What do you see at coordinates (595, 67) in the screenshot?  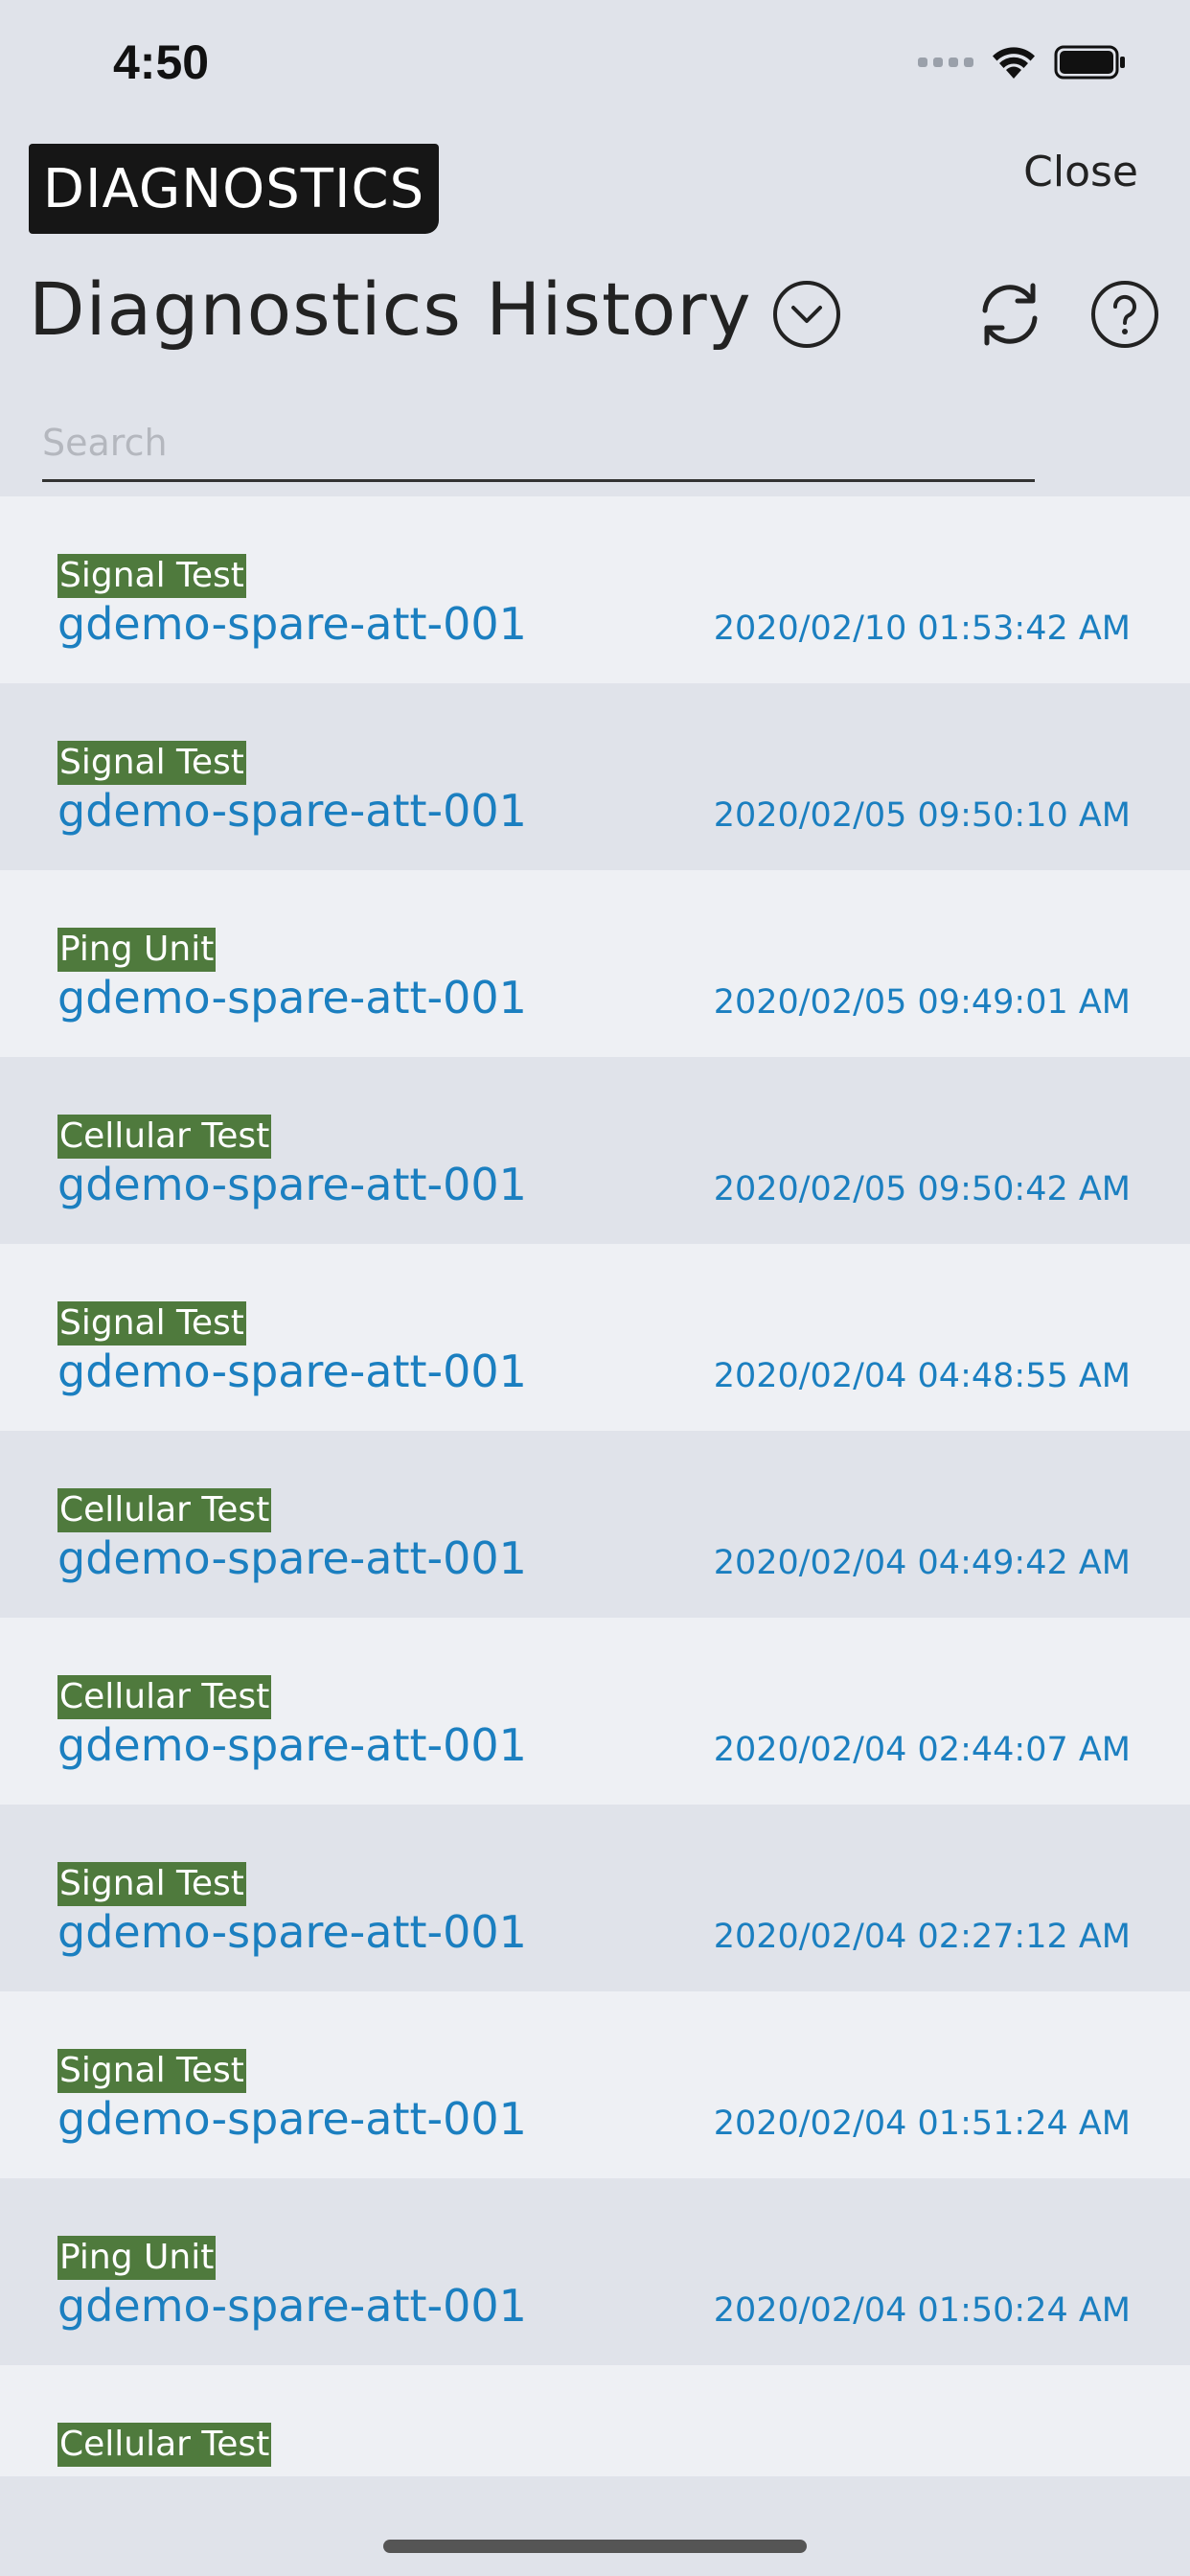 I see `status-bar: 4:50` at bounding box center [595, 67].